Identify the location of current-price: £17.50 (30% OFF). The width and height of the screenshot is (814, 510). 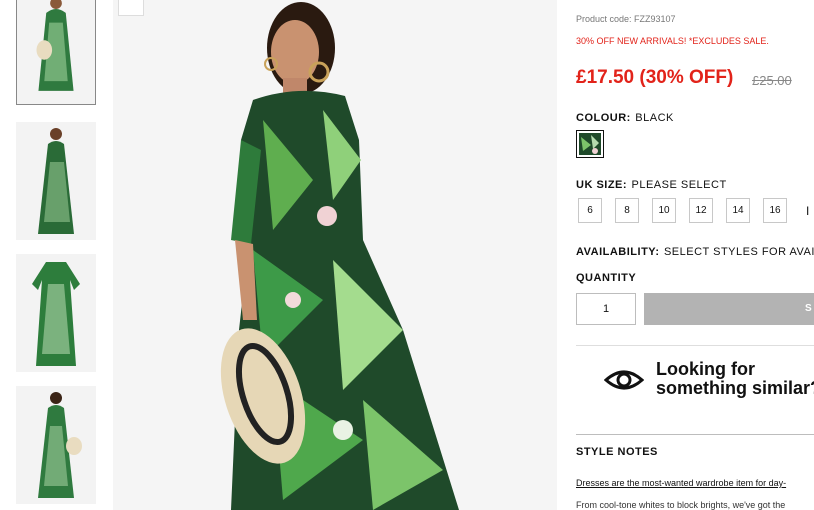
(655, 77).